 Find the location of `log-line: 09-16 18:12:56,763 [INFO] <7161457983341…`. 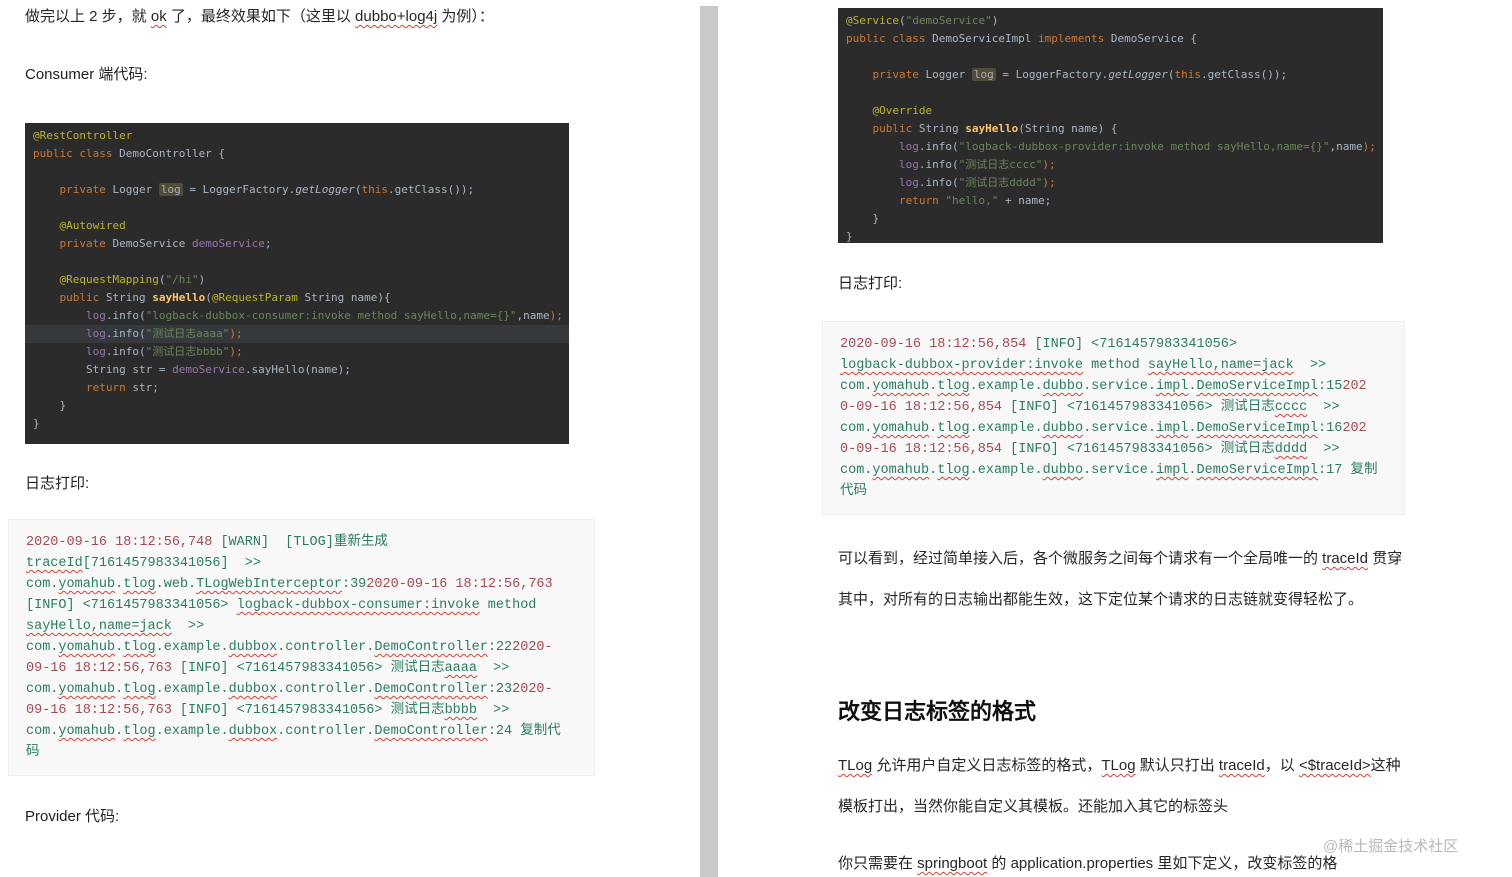

log-line: 09-16 18:12:56,763 [INFO] <7161457983341… is located at coordinates (301, 668).